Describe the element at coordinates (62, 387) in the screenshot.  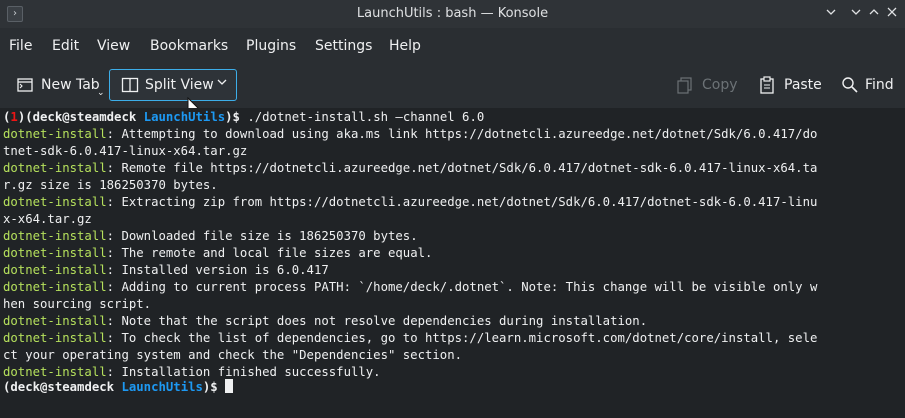
I see `prompt-user-current: deck@steamdeck` at that location.